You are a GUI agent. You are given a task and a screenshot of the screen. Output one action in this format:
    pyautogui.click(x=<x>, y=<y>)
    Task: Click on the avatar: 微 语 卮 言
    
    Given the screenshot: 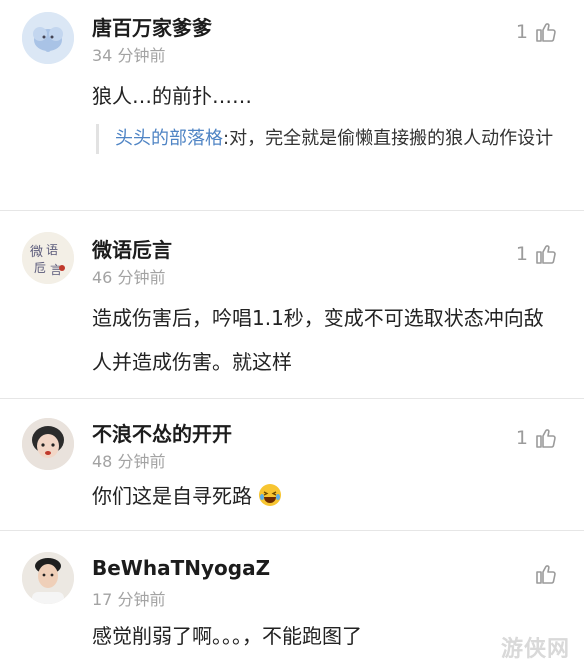 What is the action you would take?
    pyautogui.click(x=48, y=258)
    